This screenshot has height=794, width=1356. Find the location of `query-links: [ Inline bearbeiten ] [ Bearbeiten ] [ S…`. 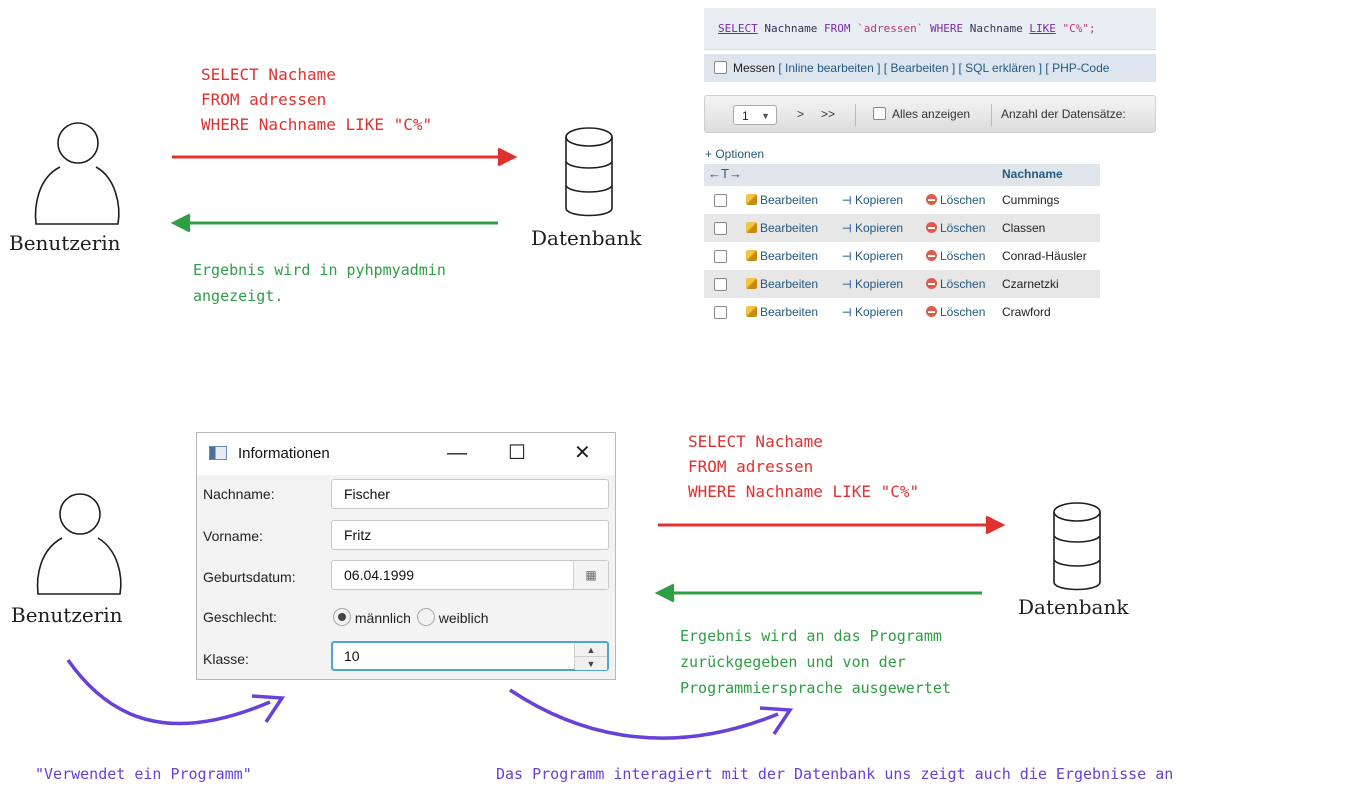

query-links: [ Inline bearbeiten ] [ Bearbeiten ] [ S… is located at coordinates (943, 68).